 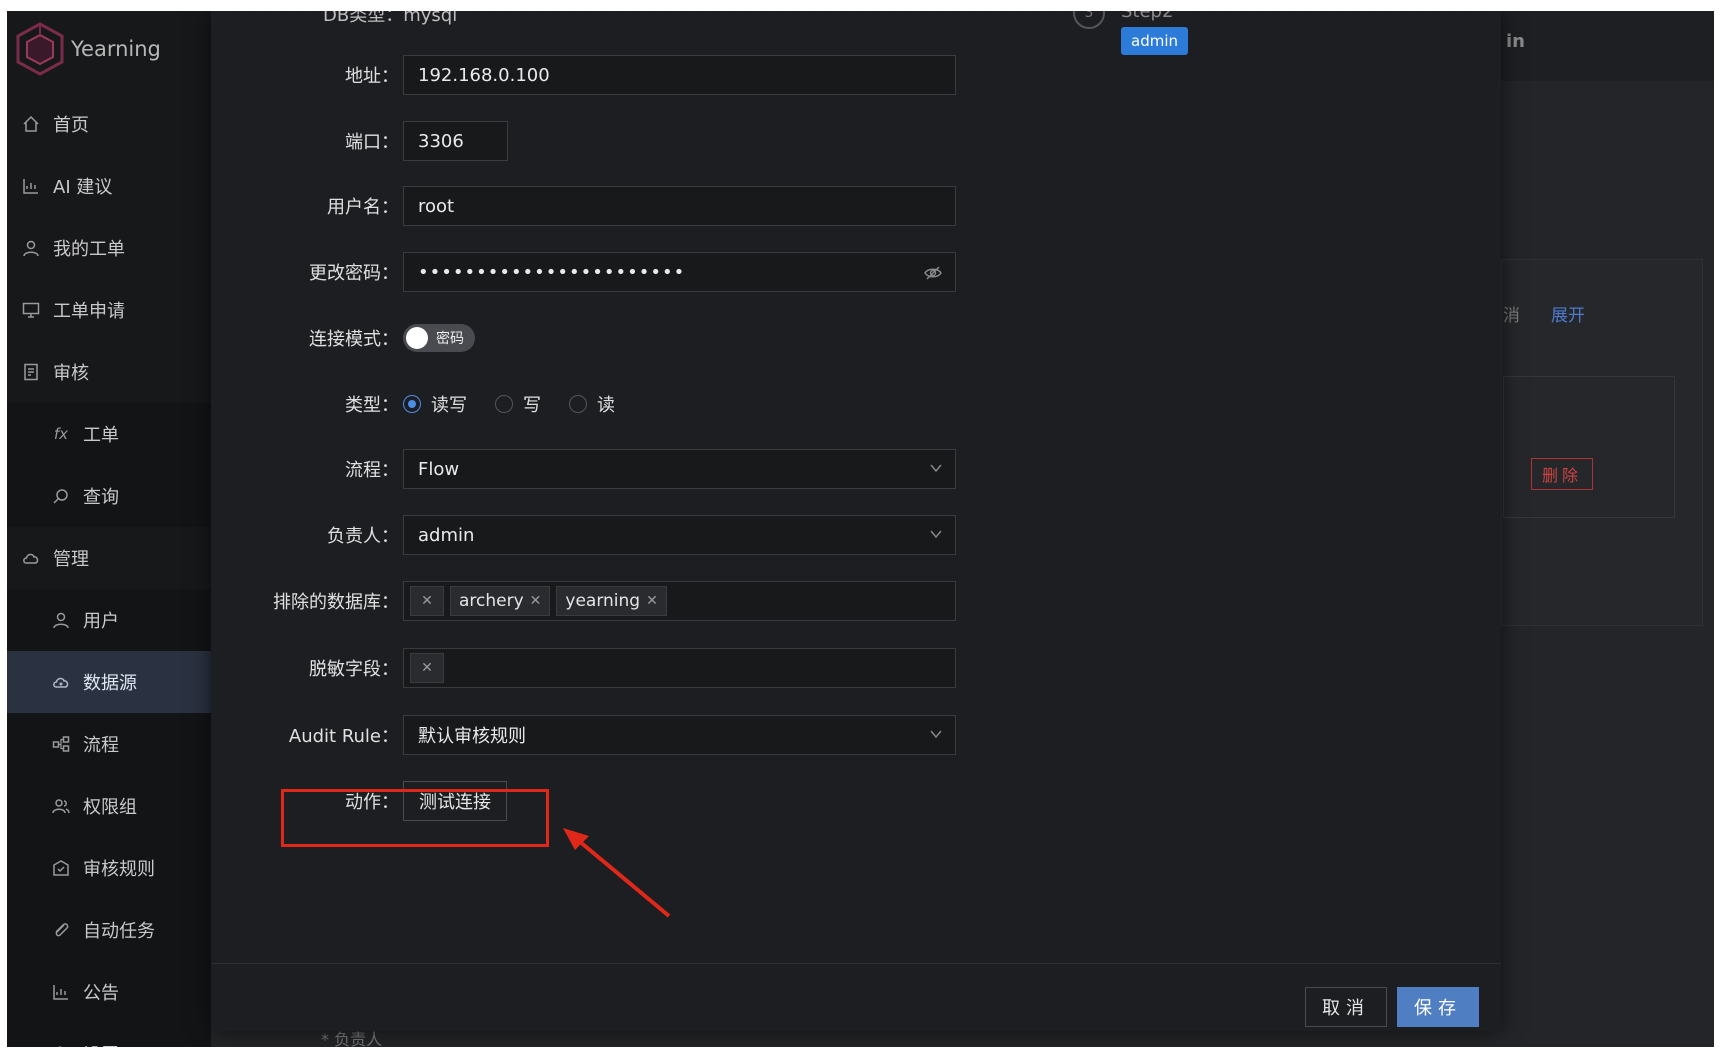 What do you see at coordinates (61, 744) in the screenshot?
I see `flow-icon` at bounding box center [61, 744].